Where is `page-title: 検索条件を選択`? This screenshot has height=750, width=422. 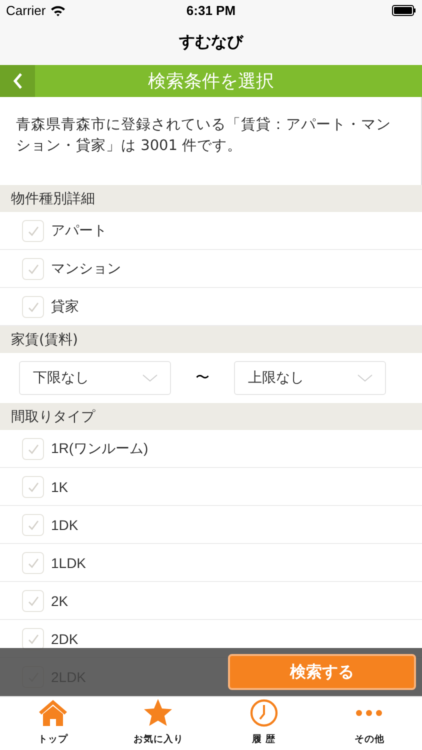 page-title: 検索条件を選択 is located at coordinates (211, 81).